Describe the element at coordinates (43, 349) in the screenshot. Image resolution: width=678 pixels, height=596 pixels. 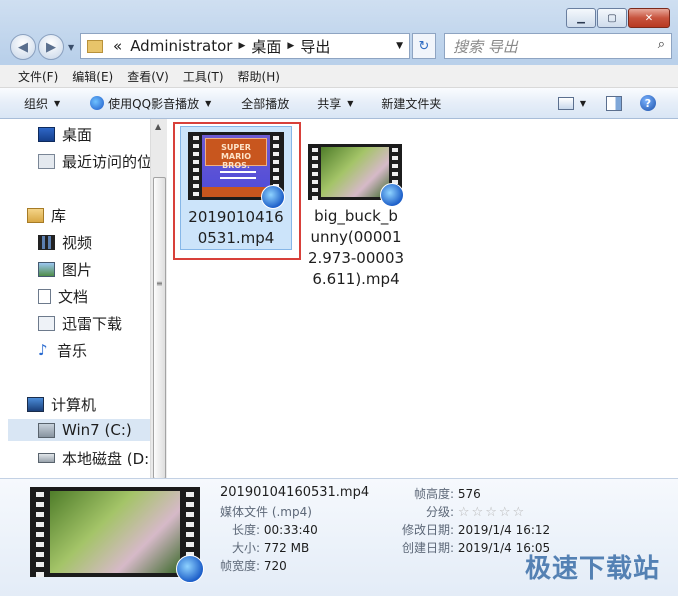
I see `music-note-icon: ♪` at that location.